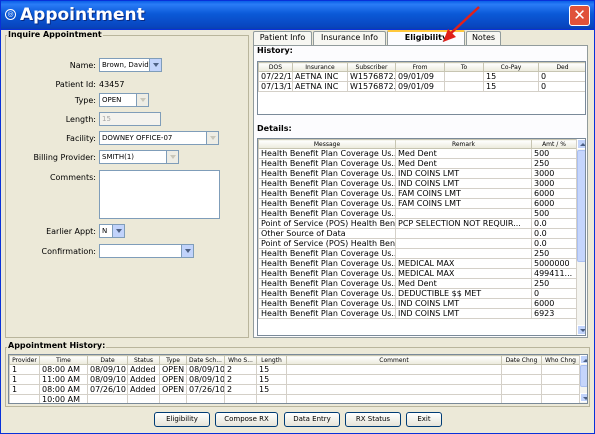  I want to click on appointment-column-header: Comment, so click(394, 360).